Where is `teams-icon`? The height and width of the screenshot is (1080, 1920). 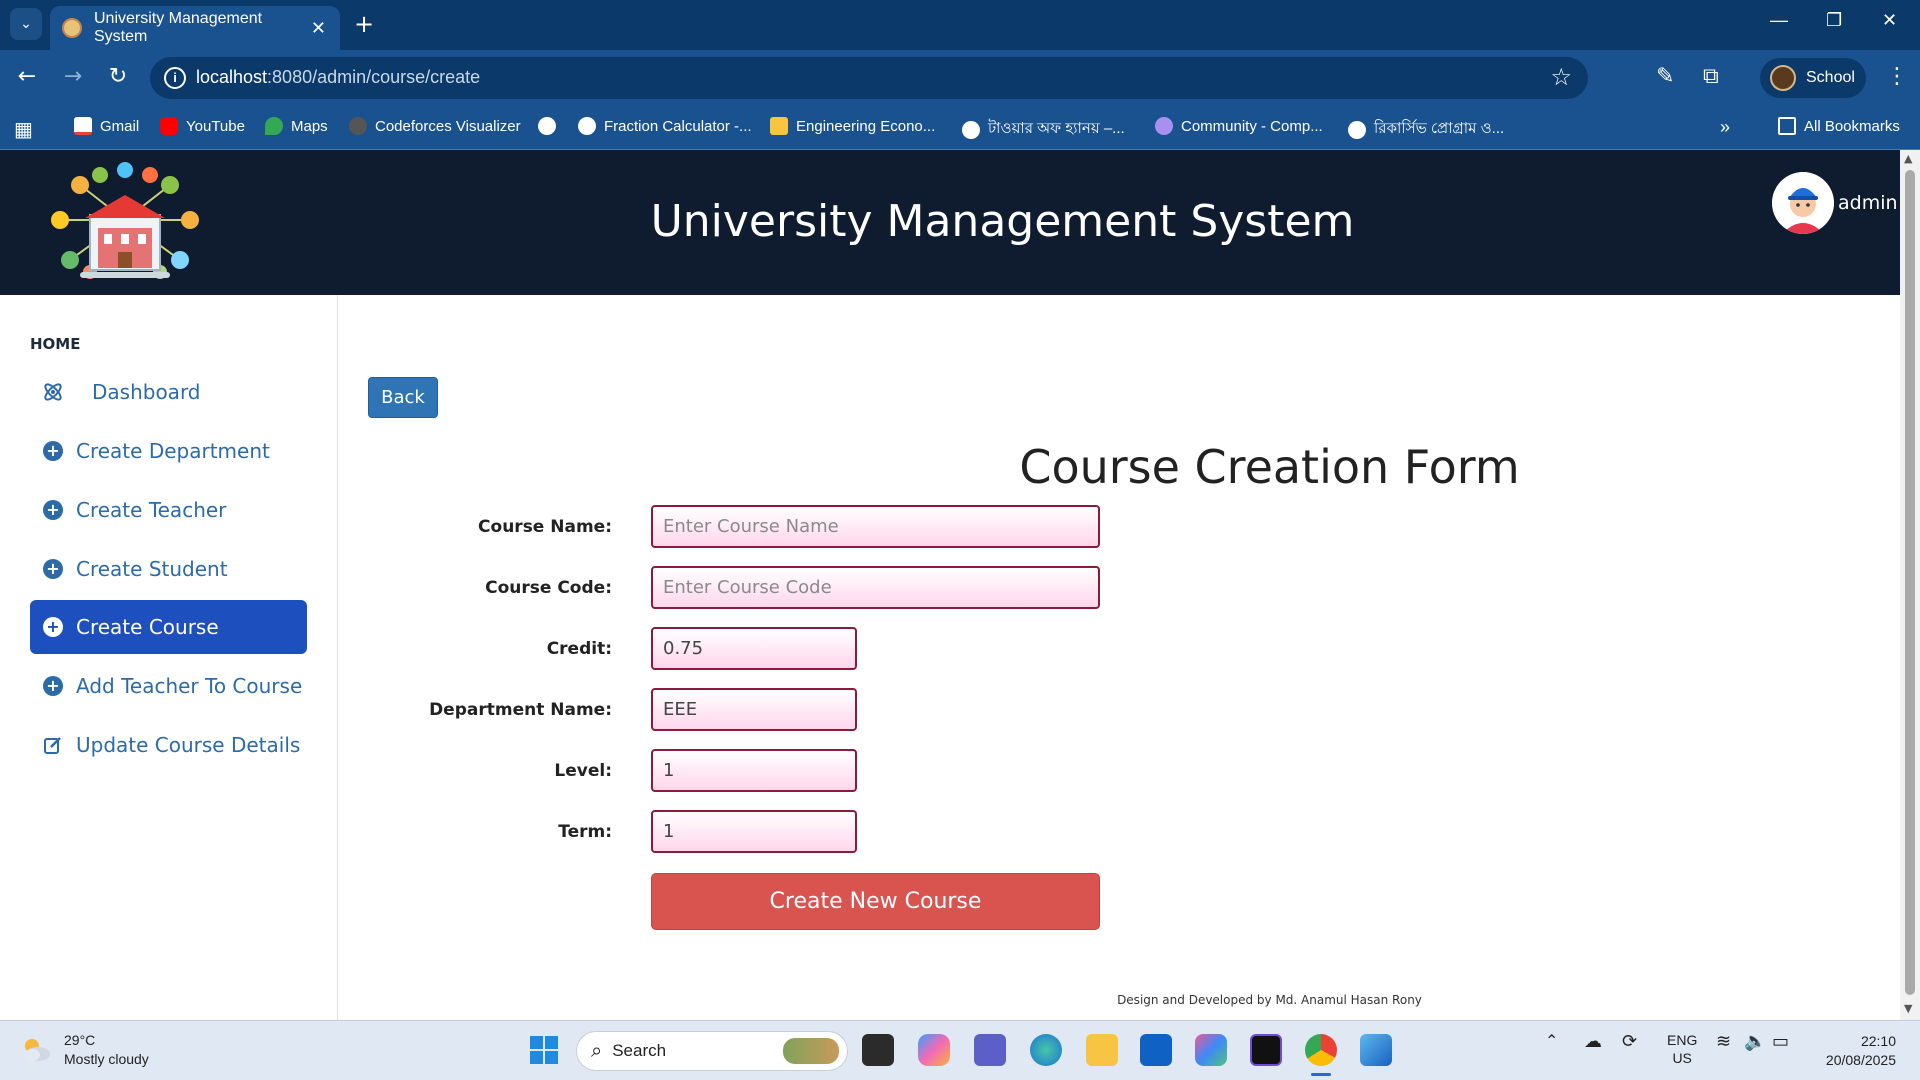
teams-icon is located at coordinates (990, 1050).